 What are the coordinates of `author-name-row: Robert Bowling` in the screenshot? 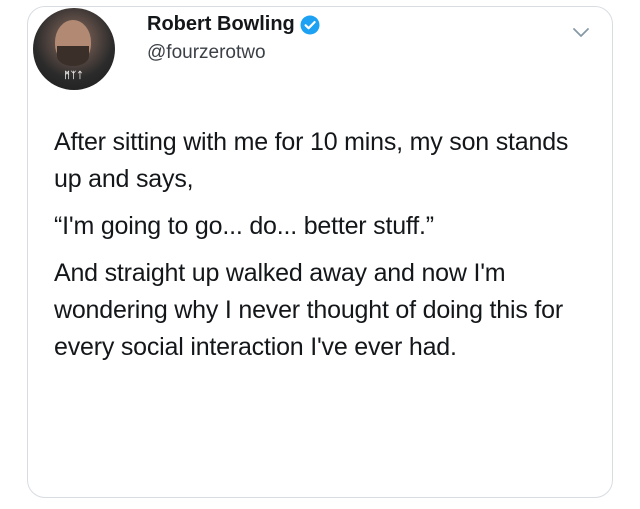 It's located at (233, 24).